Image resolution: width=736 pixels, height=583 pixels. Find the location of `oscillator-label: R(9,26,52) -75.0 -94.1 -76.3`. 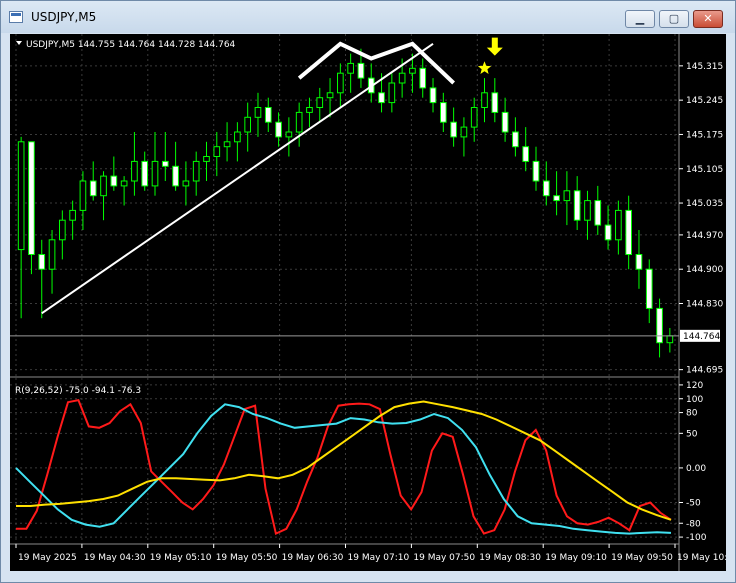

oscillator-label: R(9,26,52) -75.0 -94.1 -76.3 is located at coordinates (78, 391).